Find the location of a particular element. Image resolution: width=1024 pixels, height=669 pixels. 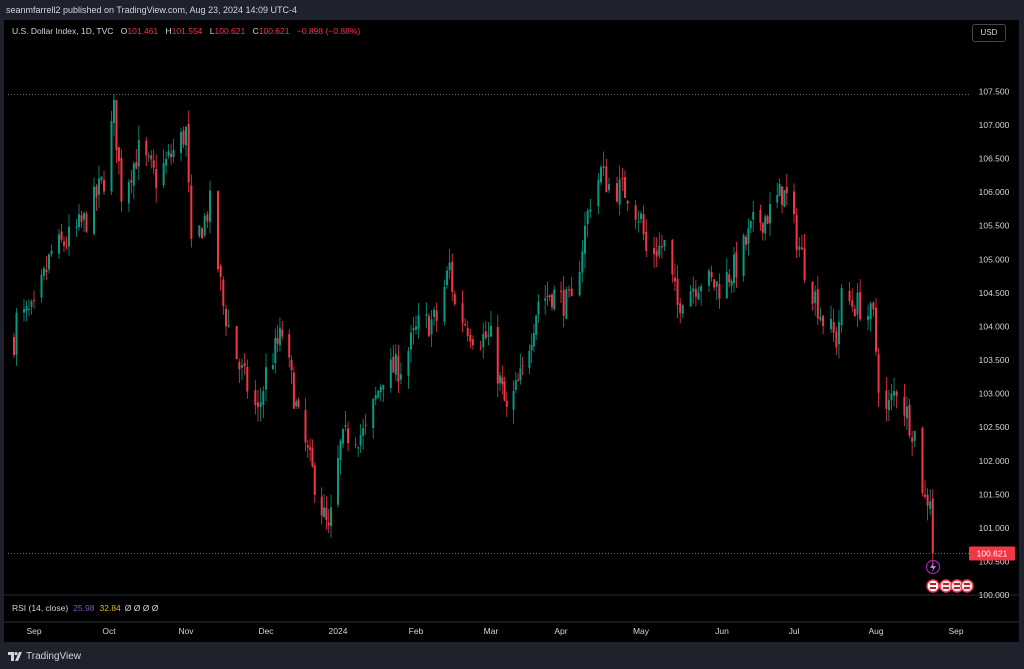

rsi-value: 25.98 is located at coordinates (84, 608).